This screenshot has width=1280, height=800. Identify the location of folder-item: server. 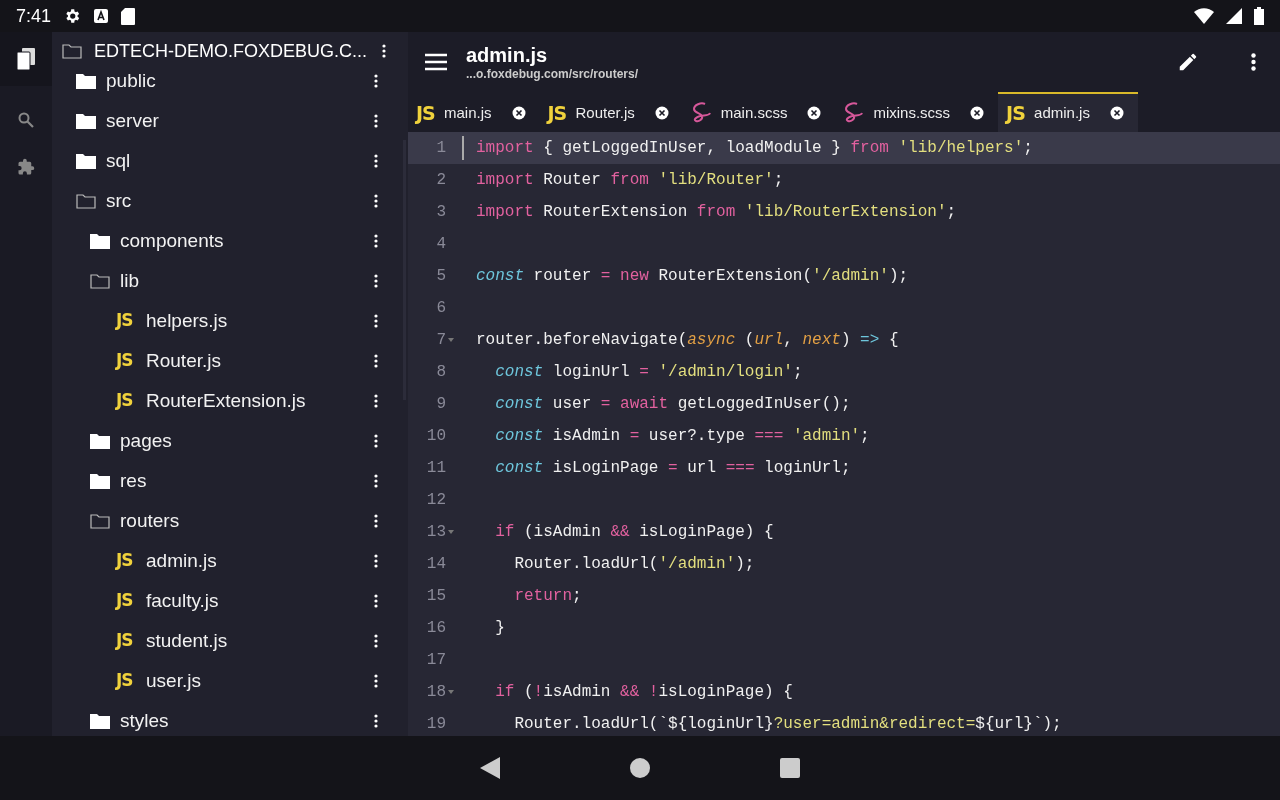
(226, 121).